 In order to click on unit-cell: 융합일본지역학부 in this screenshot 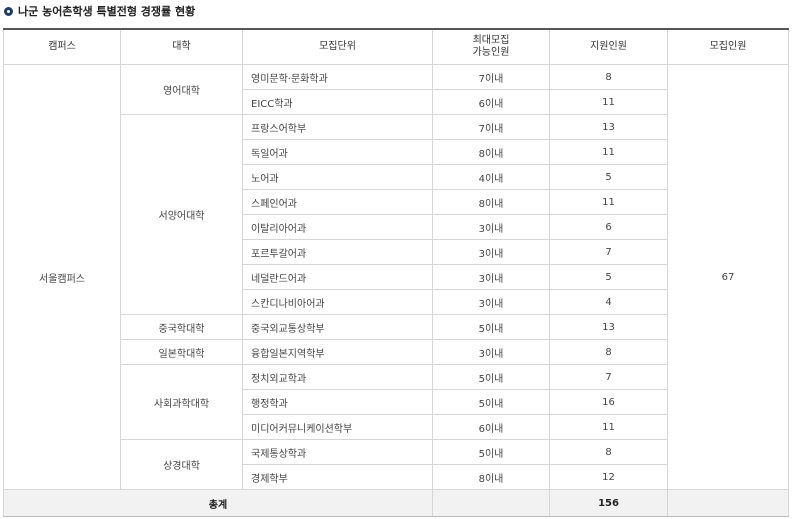, I will do `click(337, 352)`.